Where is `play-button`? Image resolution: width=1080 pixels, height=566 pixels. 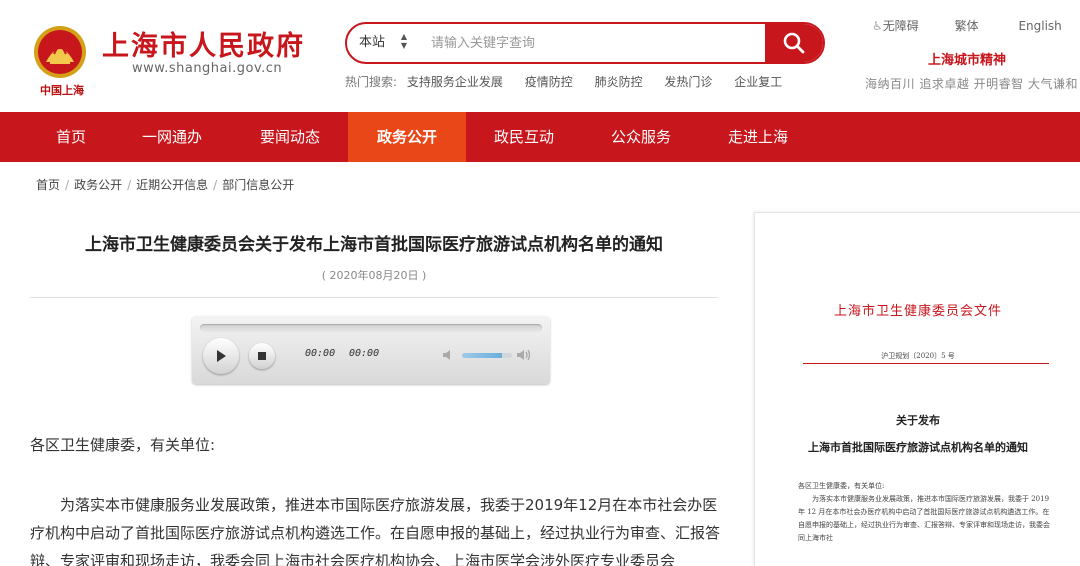 play-button is located at coordinates (221, 356).